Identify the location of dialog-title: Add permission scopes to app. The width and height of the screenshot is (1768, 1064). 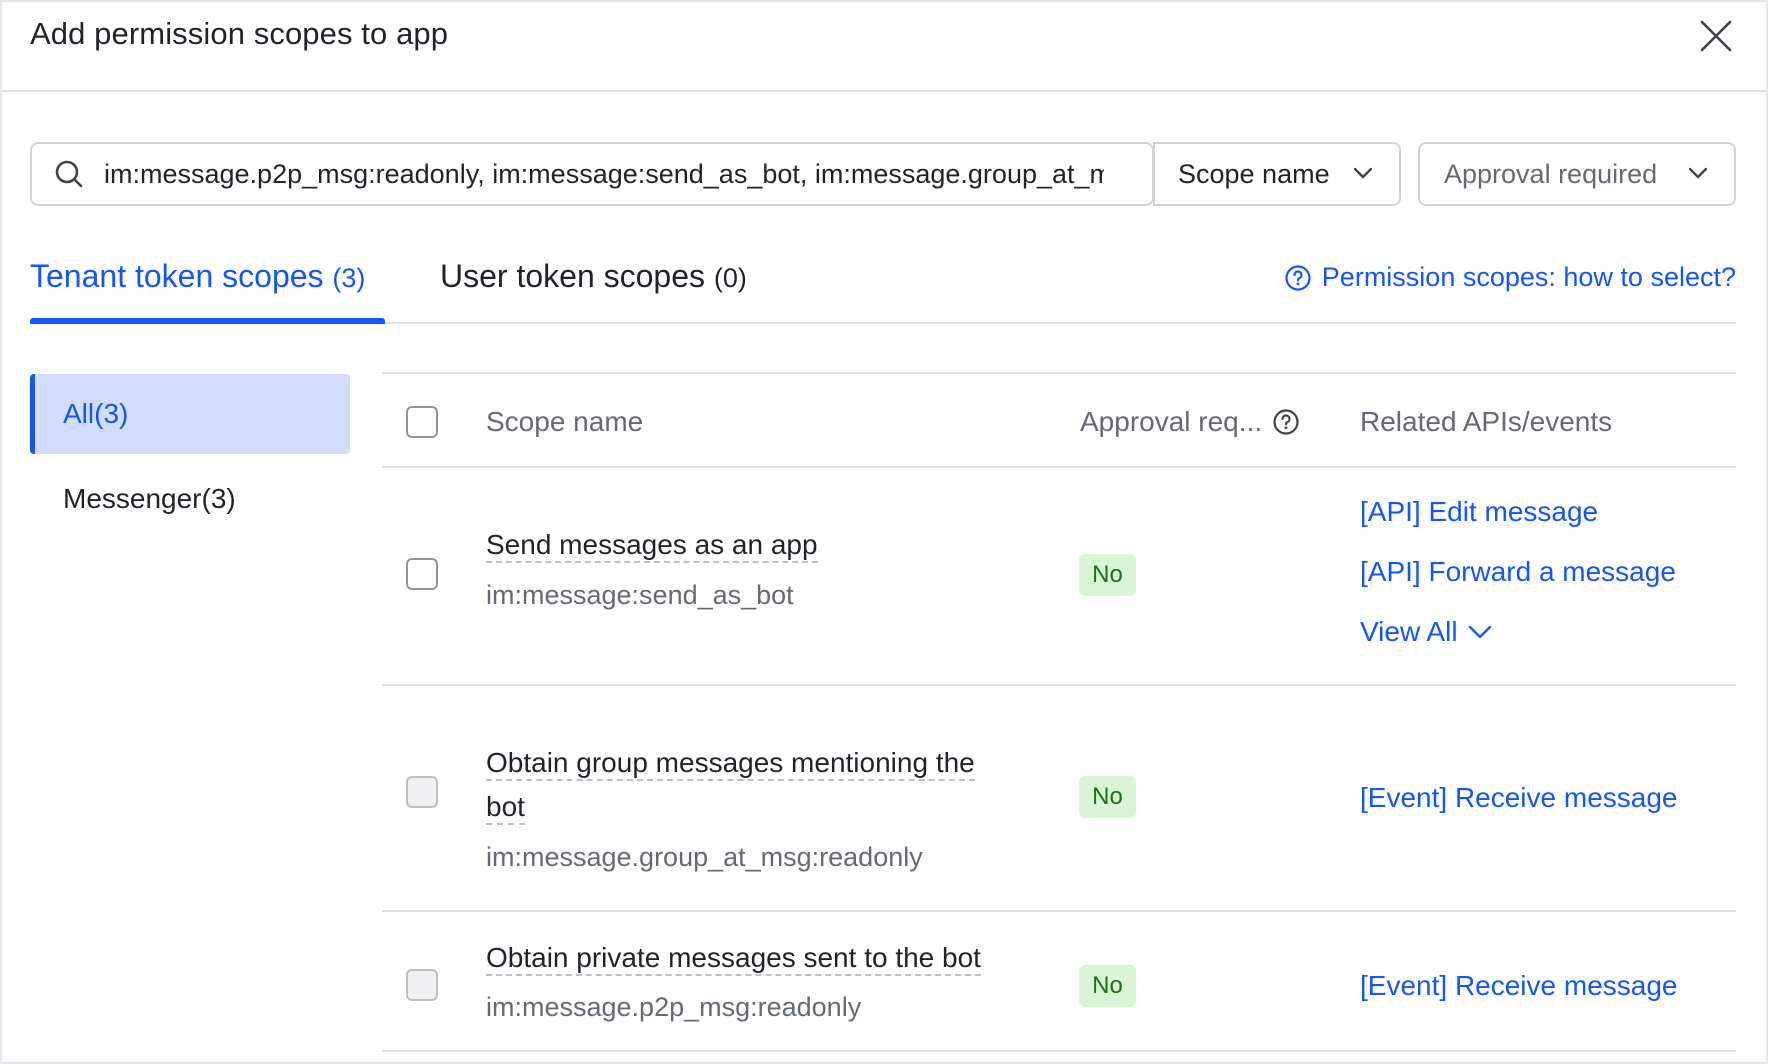
(239, 33).